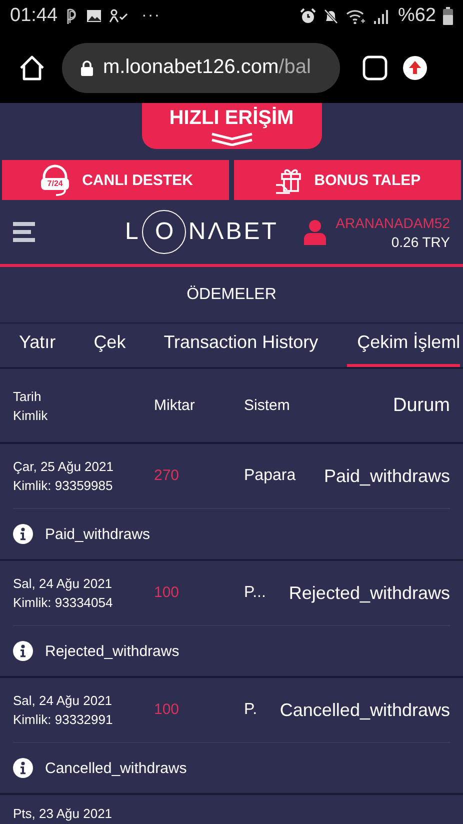  Describe the element at coordinates (356, 16) in the screenshot. I see `wifi-icon` at that location.